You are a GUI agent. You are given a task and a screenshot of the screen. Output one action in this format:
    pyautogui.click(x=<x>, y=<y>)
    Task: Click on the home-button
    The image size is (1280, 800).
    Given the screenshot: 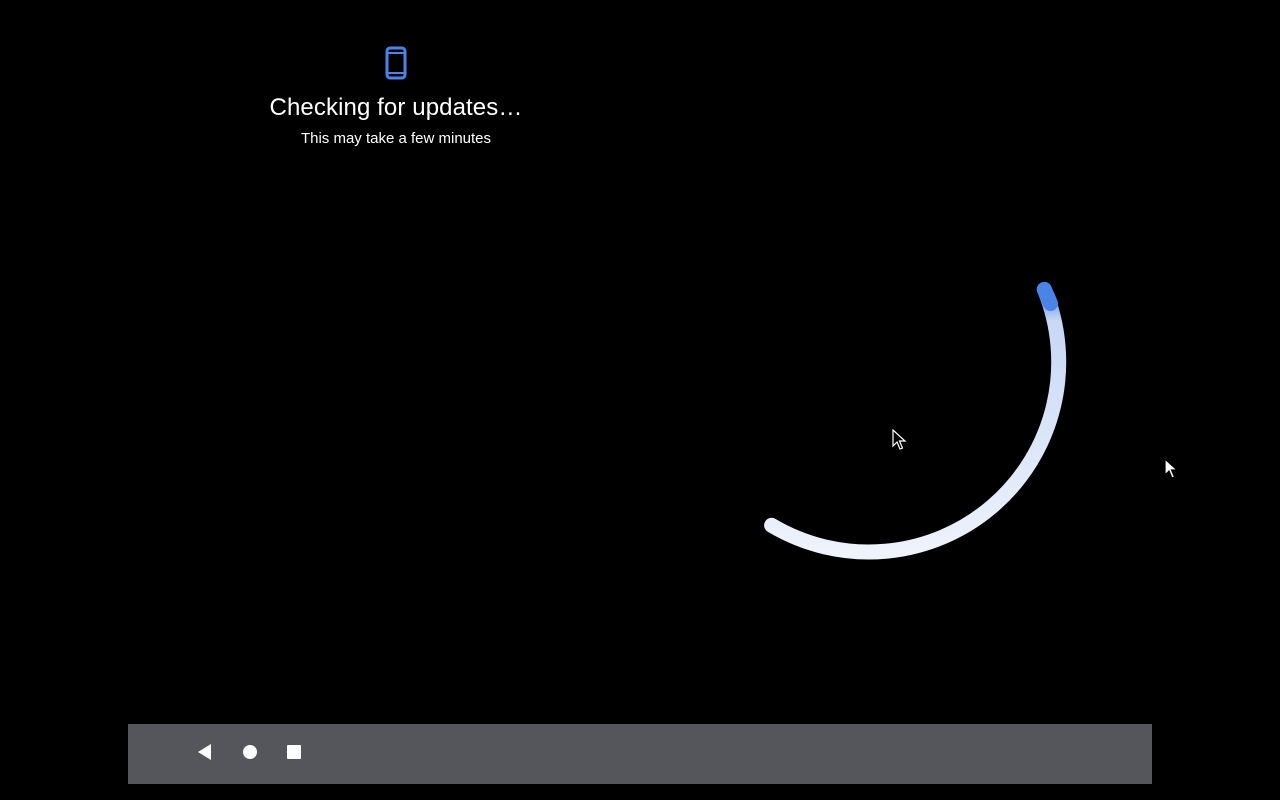 What is the action you would take?
    pyautogui.click(x=250, y=754)
    